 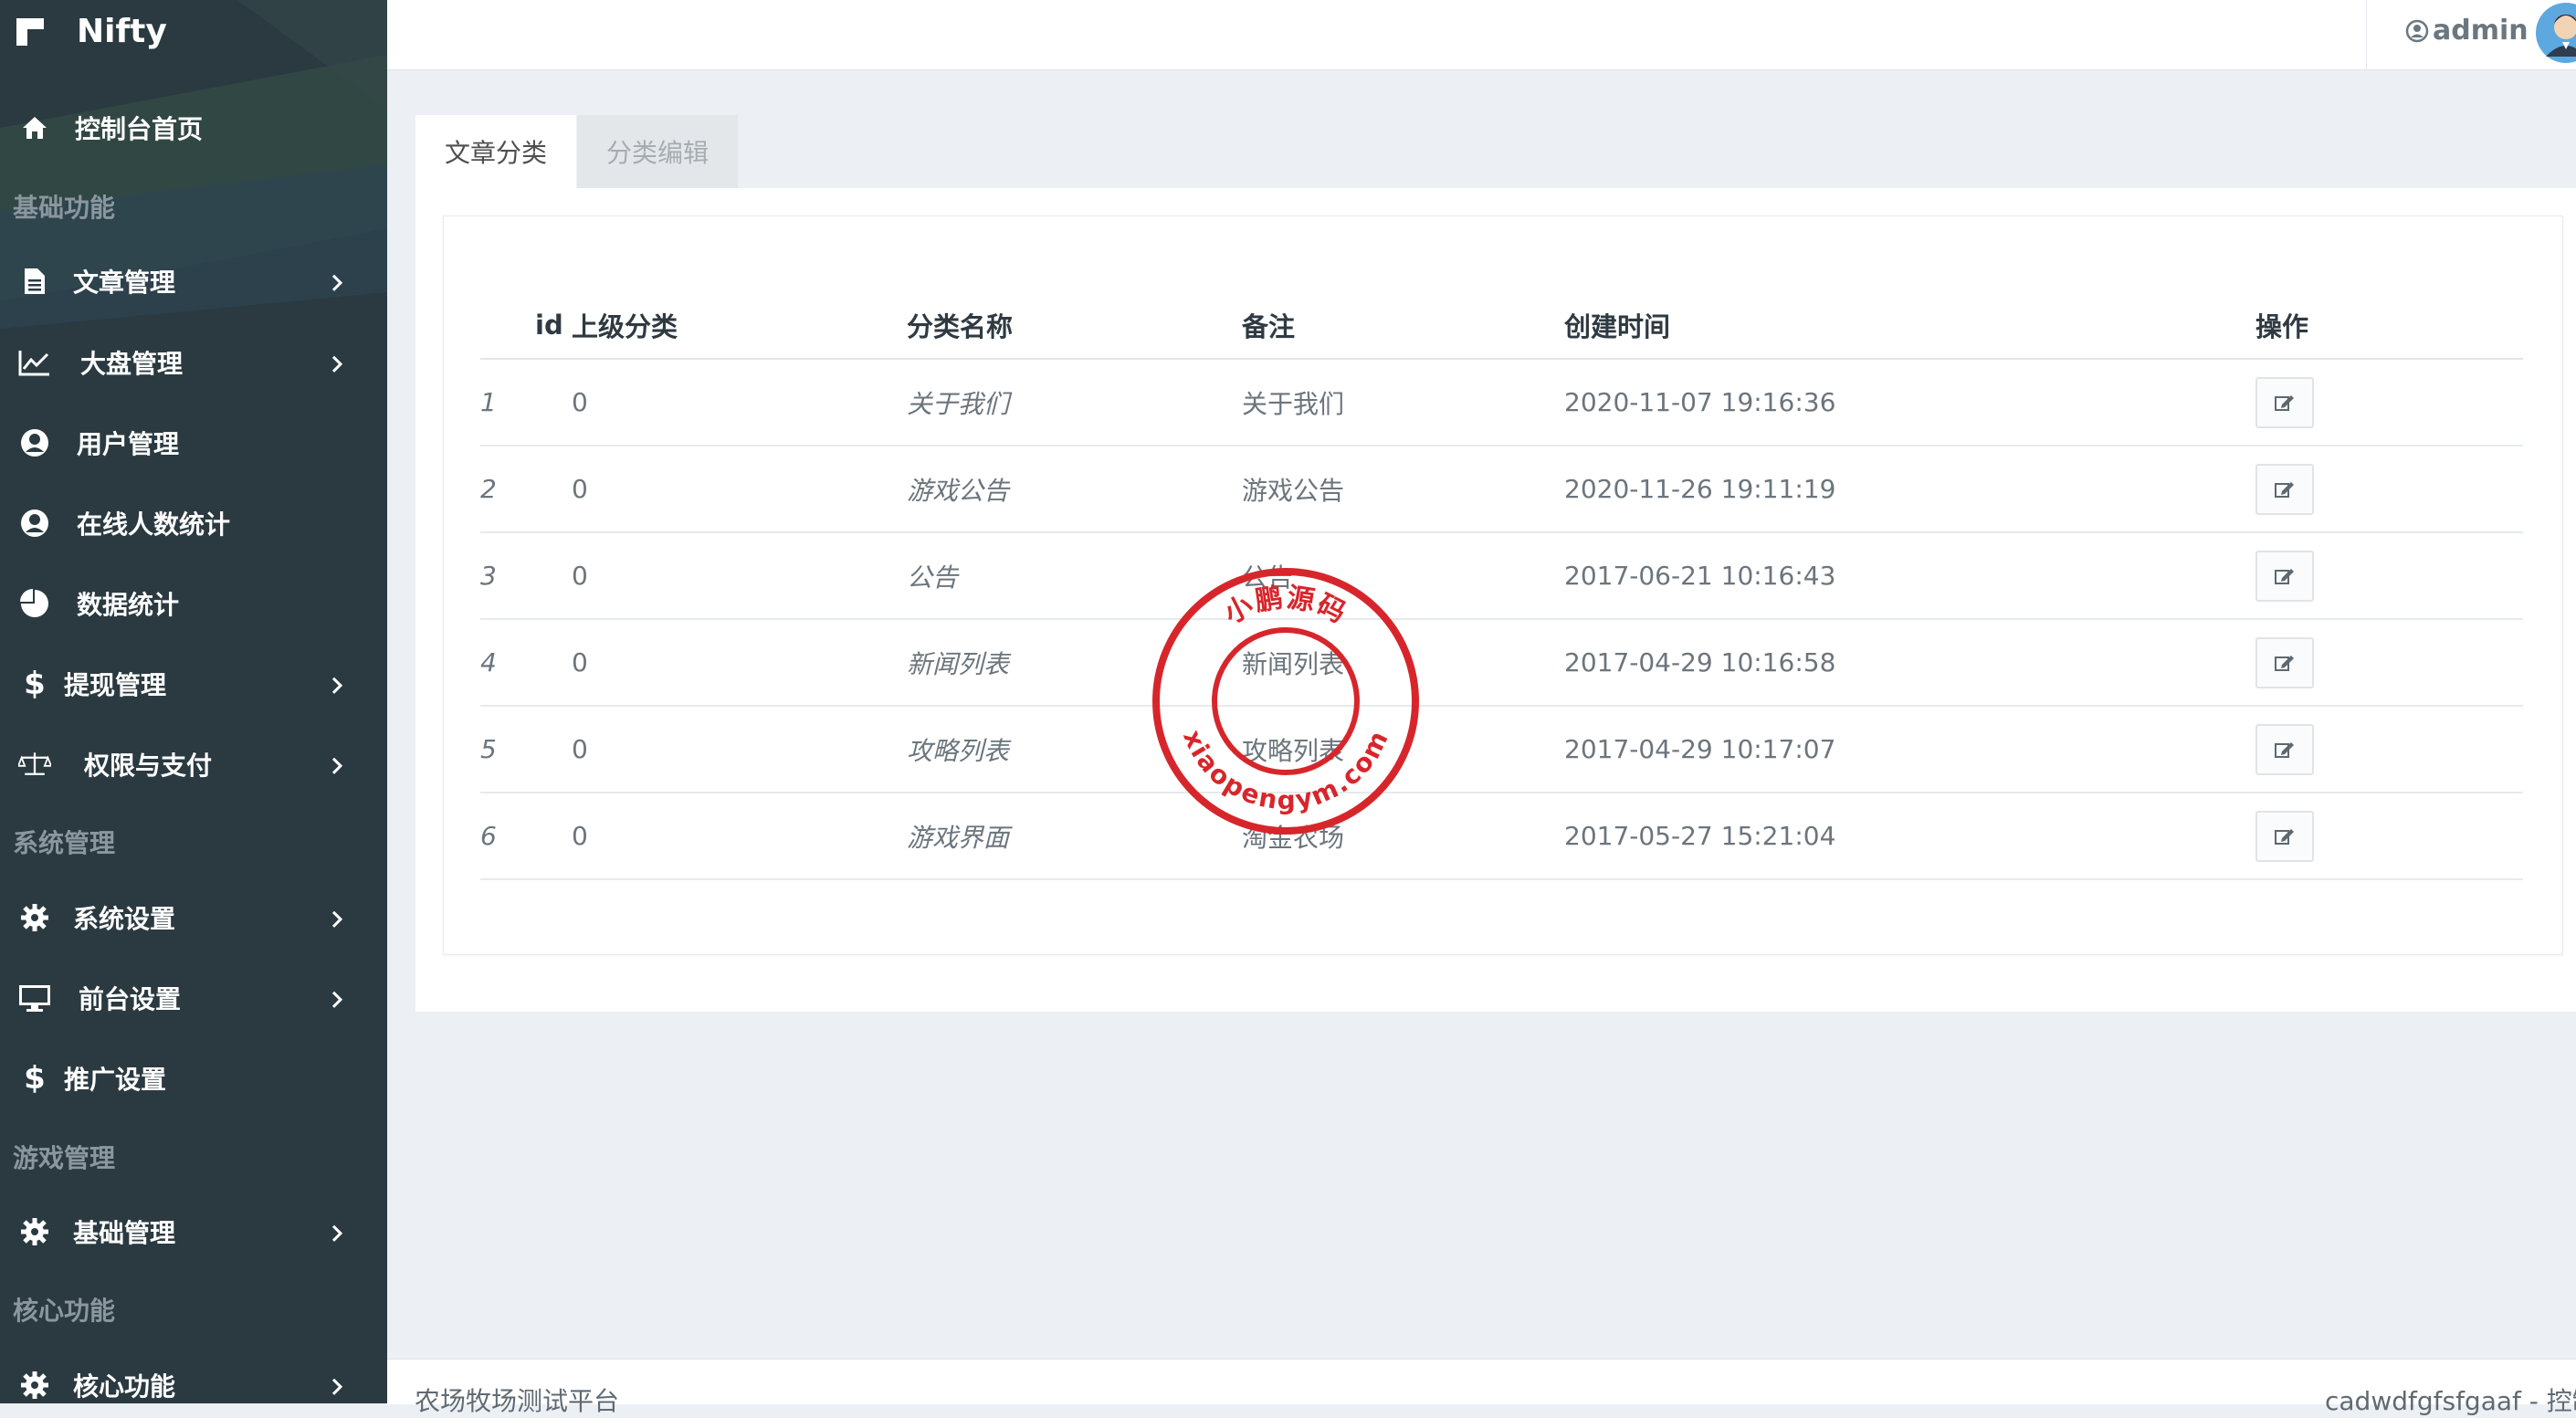 What do you see at coordinates (35, 1078) in the screenshot?
I see `dollar-icon: $` at bounding box center [35, 1078].